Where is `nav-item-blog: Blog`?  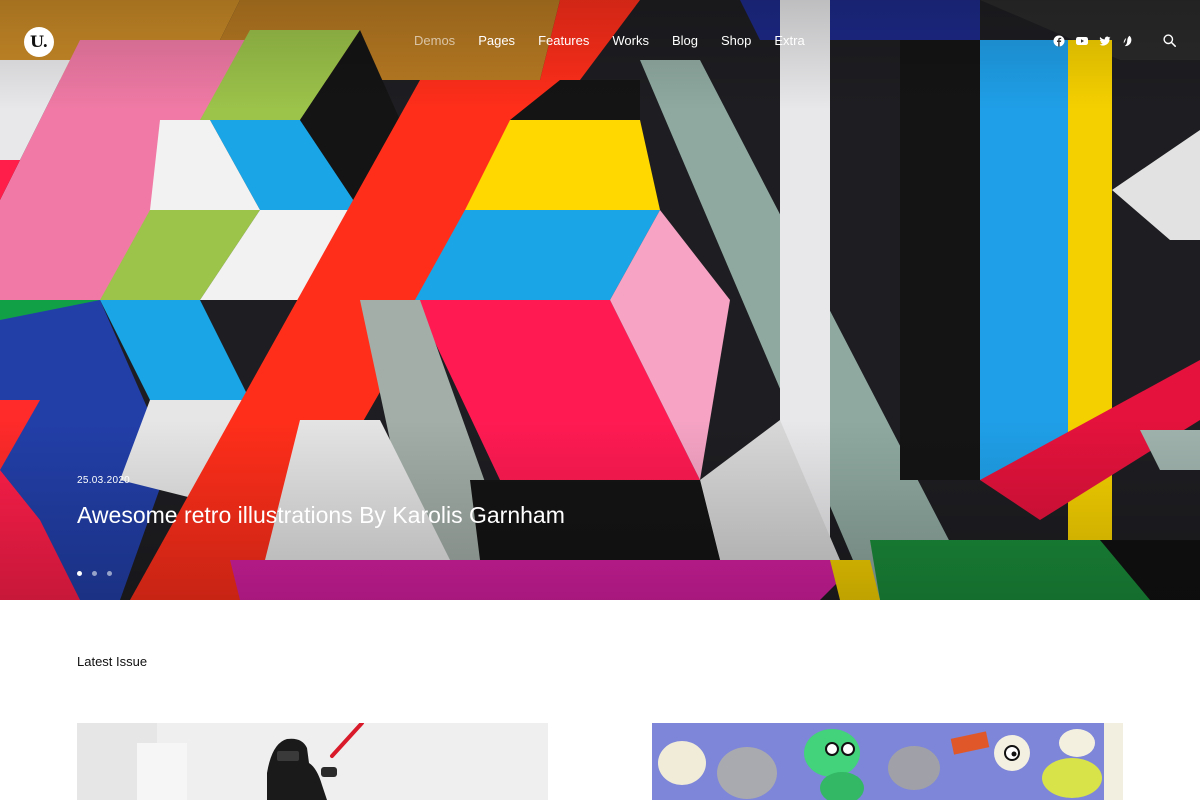
nav-item-blog: Blog is located at coordinates (685, 41).